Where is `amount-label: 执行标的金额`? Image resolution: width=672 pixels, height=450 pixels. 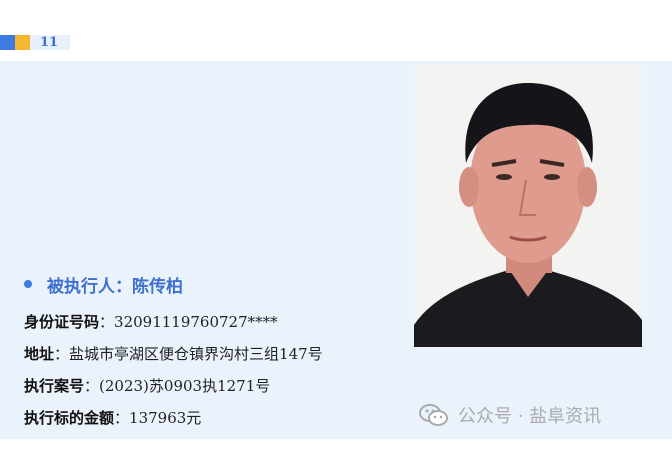
amount-label: 执行标的金额 is located at coordinates (69, 418).